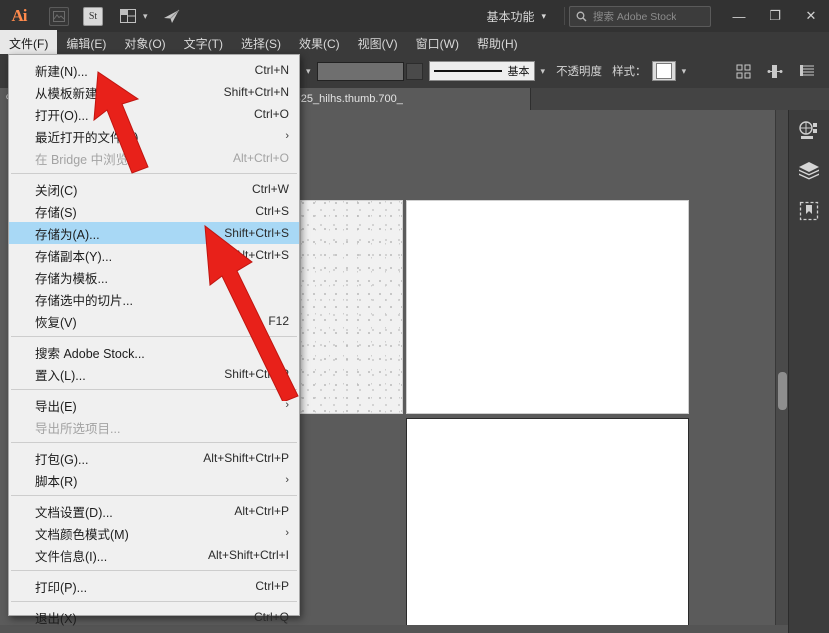 The image size is (829, 633). Describe the element at coordinates (87, 137) in the screenshot. I see `menu-item-label: 最近打开的文件(F)` at that location.